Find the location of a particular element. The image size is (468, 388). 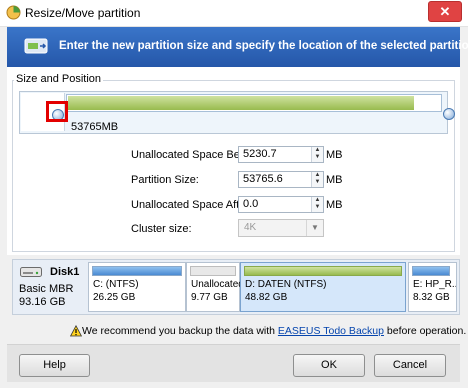

todo-backup-link: EASEUS Todo Backup is located at coordinates (331, 331).